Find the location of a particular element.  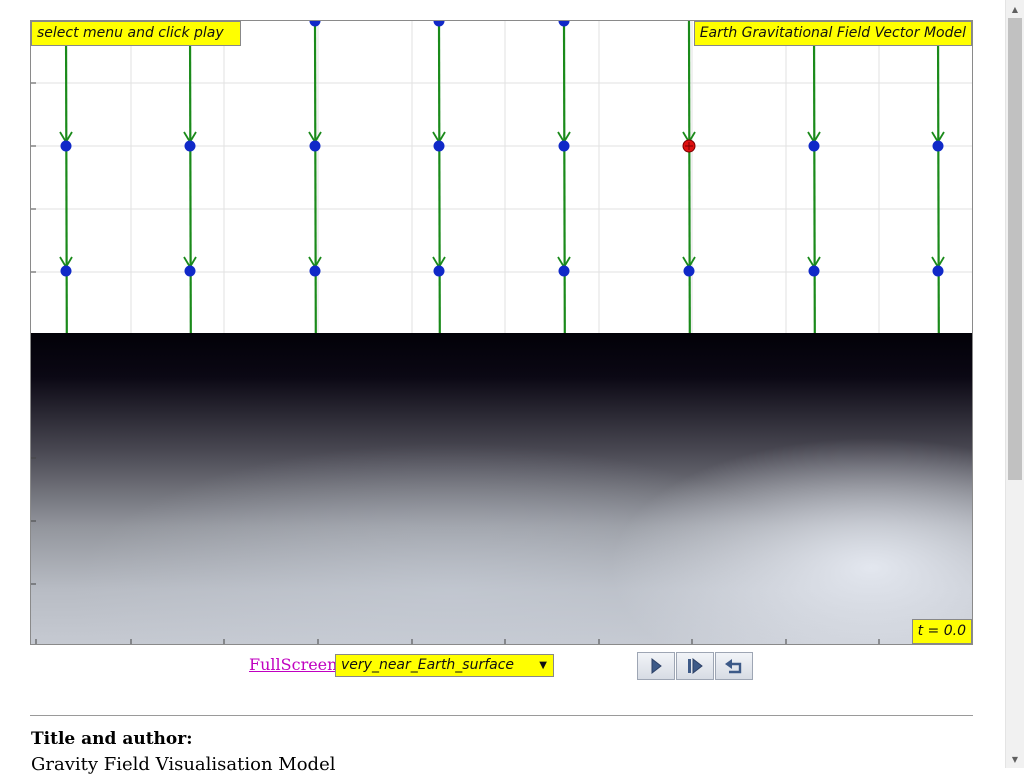

scroll-down-arrow-icon: ▼ is located at coordinates (1015, 759).